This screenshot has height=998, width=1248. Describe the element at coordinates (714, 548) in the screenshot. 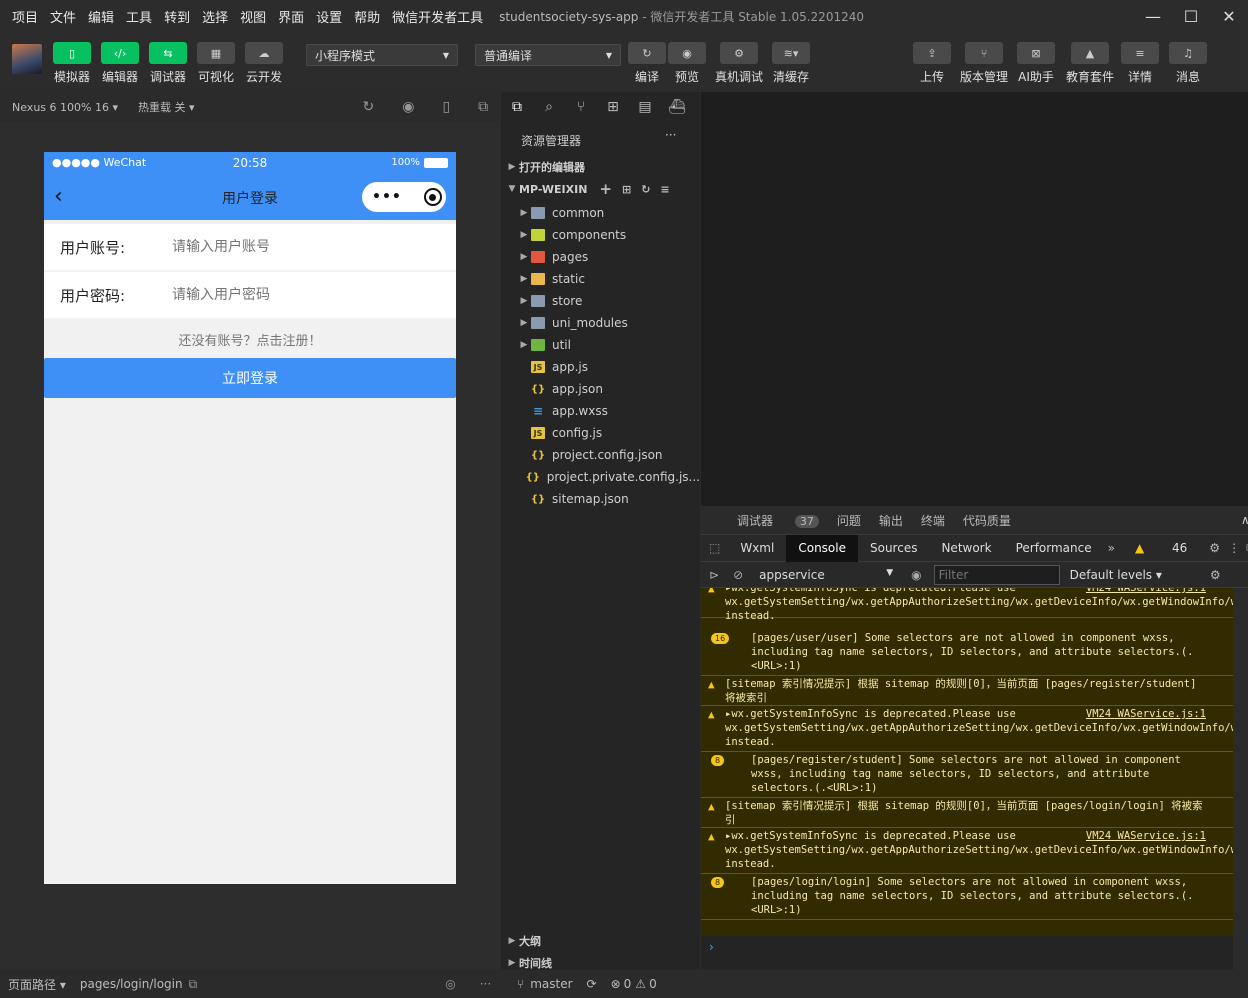

I see `inspect-icon: ⬚` at that location.